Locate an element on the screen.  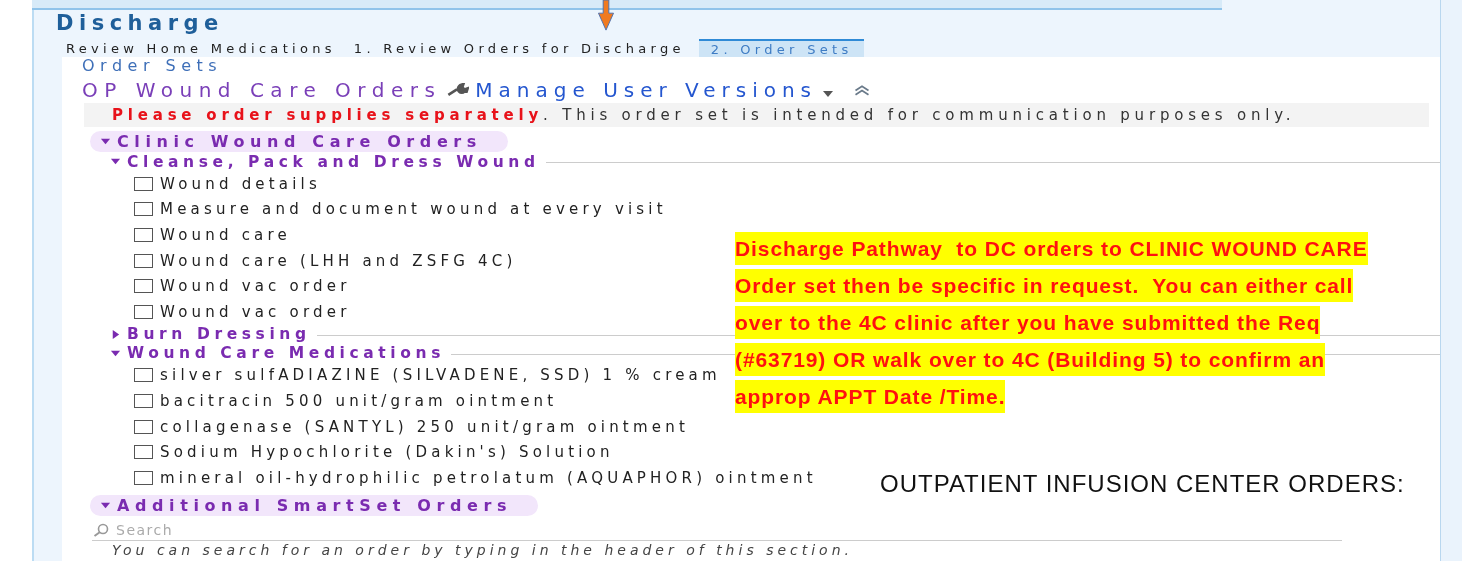
dropdown-caret-icon is located at coordinates (828, 94).